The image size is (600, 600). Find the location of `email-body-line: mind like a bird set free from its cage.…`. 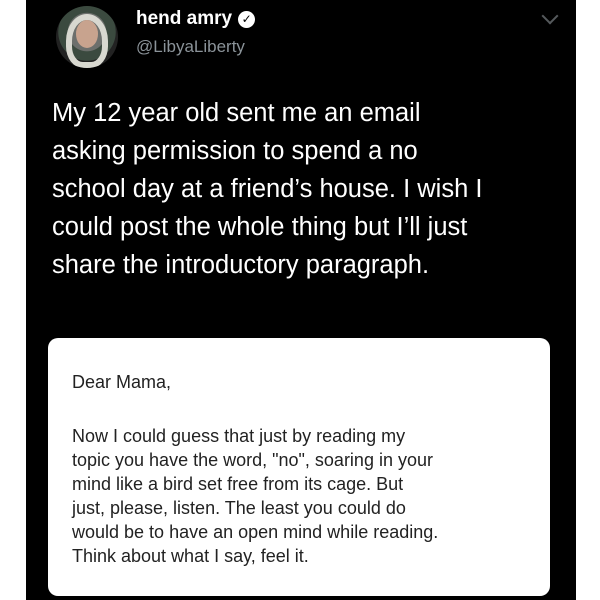

email-body-line: mind like a bird set free from its cage.… is located at coordinates (238, 484).